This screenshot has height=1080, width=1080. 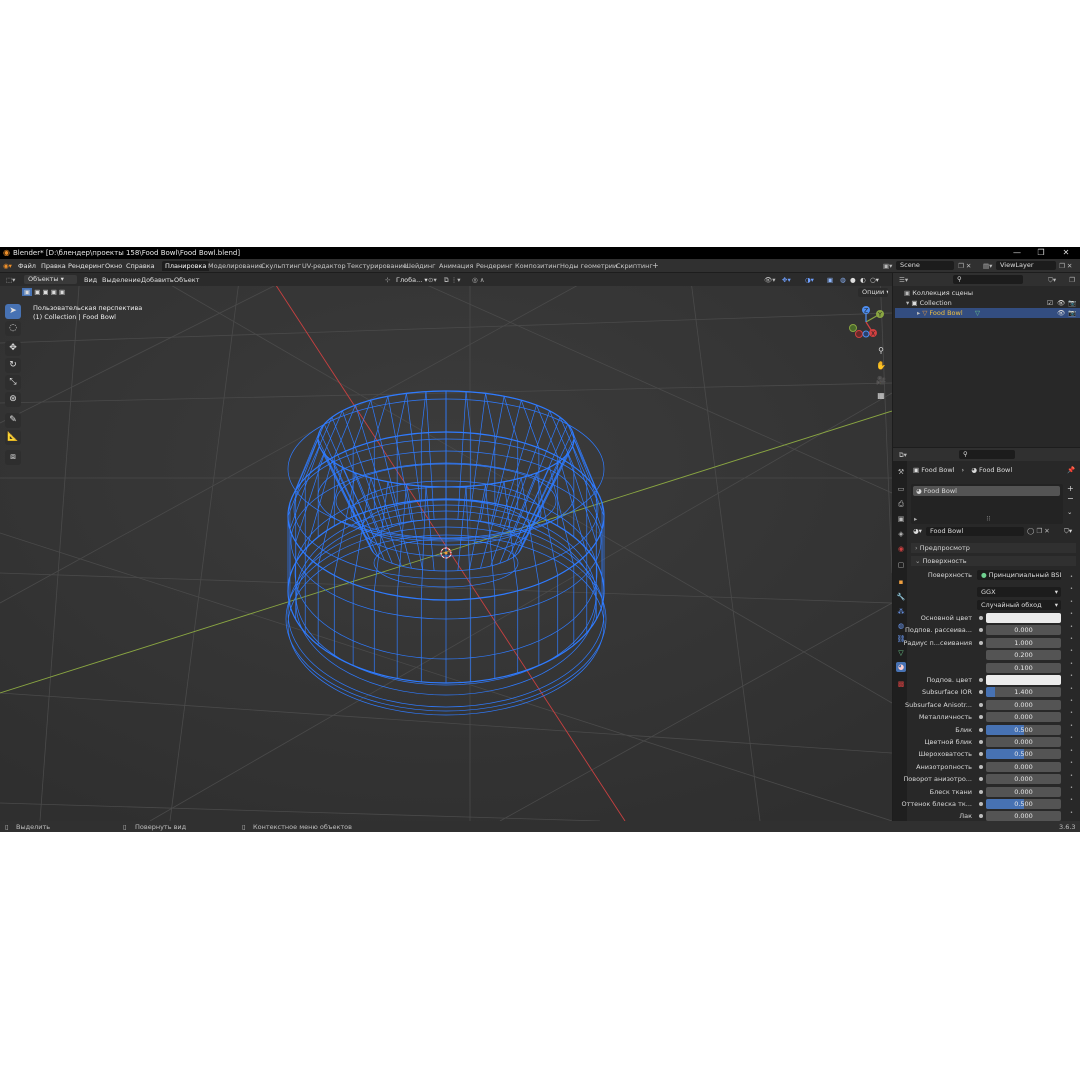 I want to click on list-expand-icon: ▸, so click(x=915, y=519).